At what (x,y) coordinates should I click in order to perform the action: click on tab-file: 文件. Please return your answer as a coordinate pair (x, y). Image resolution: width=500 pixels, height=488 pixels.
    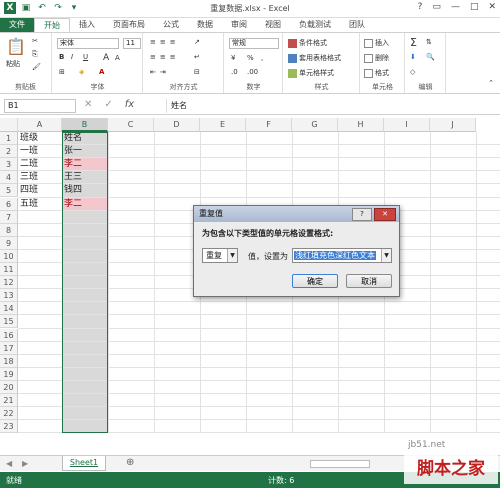
    Looking at the image, I should click on (17, 25).